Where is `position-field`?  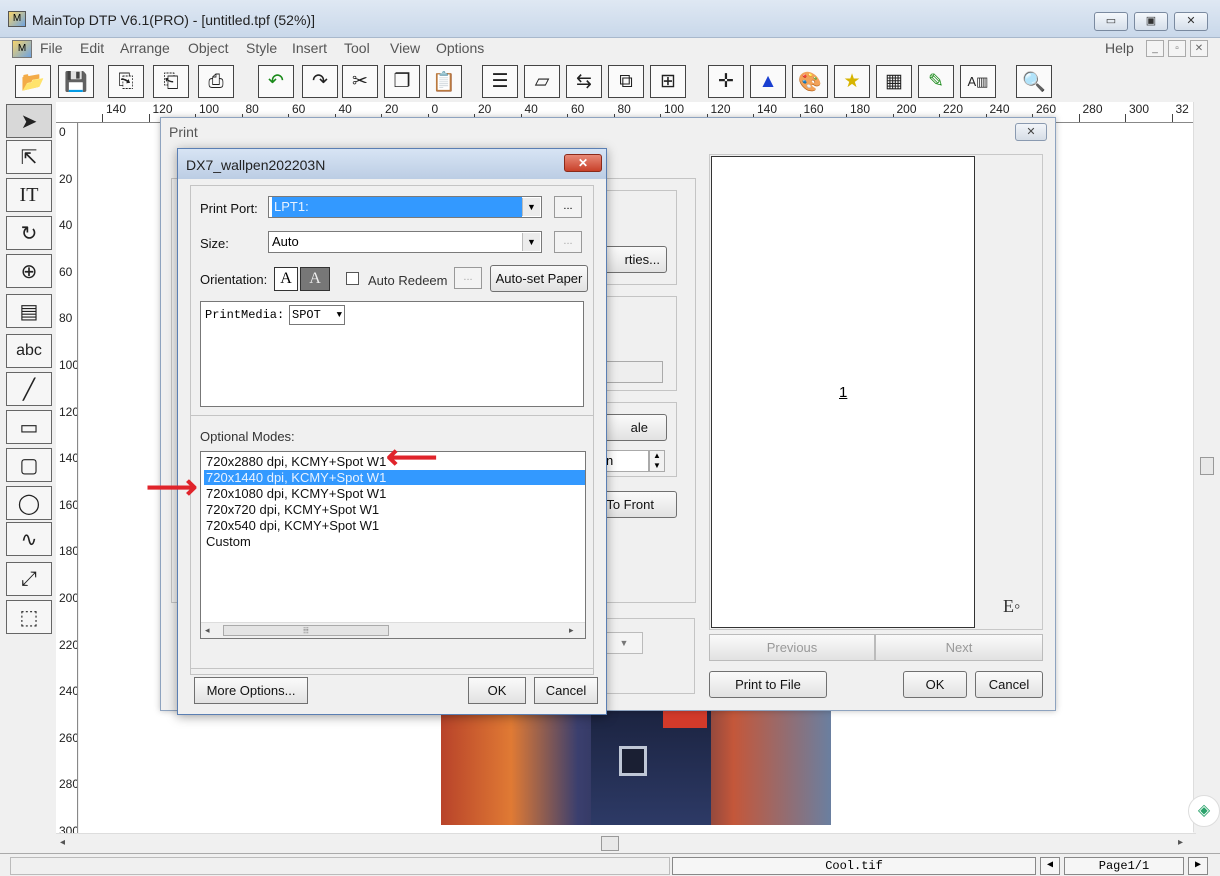
position-field is located at coordinates (632, 372).